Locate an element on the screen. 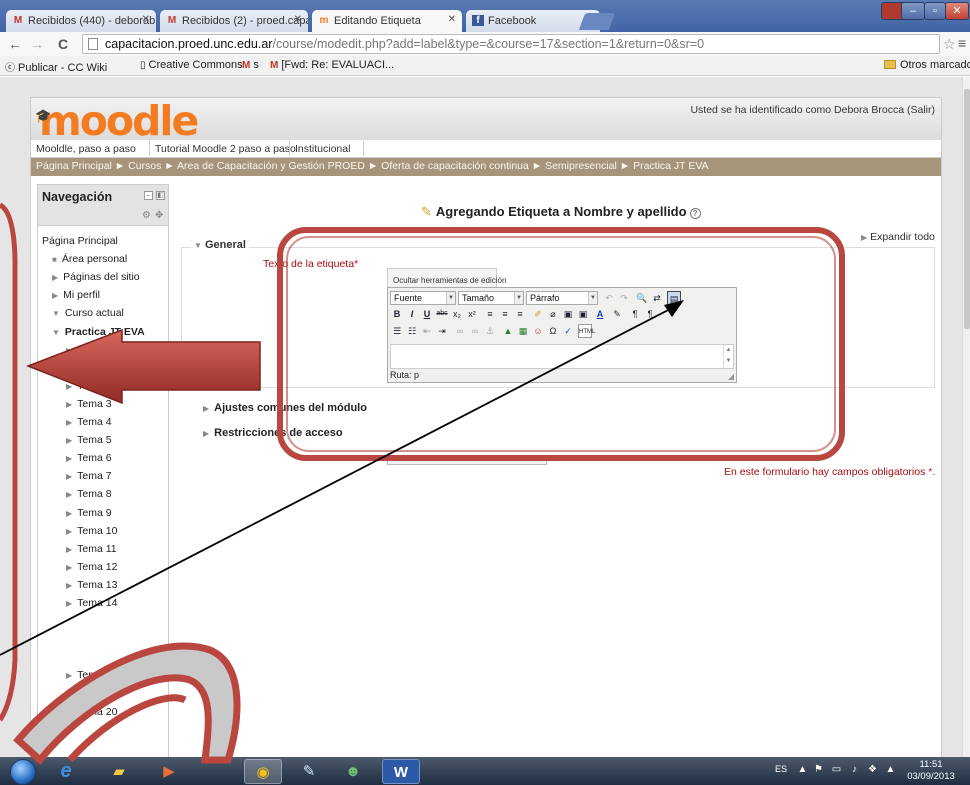  tab-gmail-2: M Recibidos (2) - proed.capa ✕ is located at coordinates (234, 21).